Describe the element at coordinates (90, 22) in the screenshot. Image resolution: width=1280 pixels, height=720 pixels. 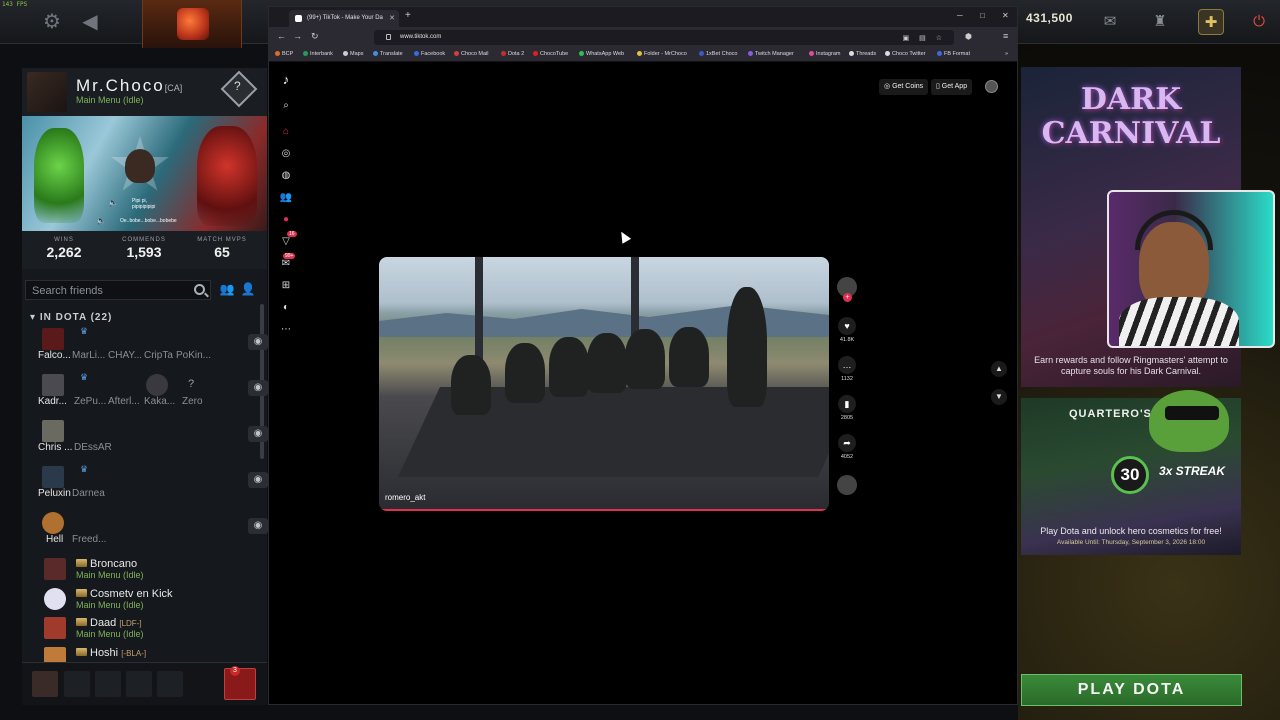
I see `back-arrow-icon: ◀` at that location.